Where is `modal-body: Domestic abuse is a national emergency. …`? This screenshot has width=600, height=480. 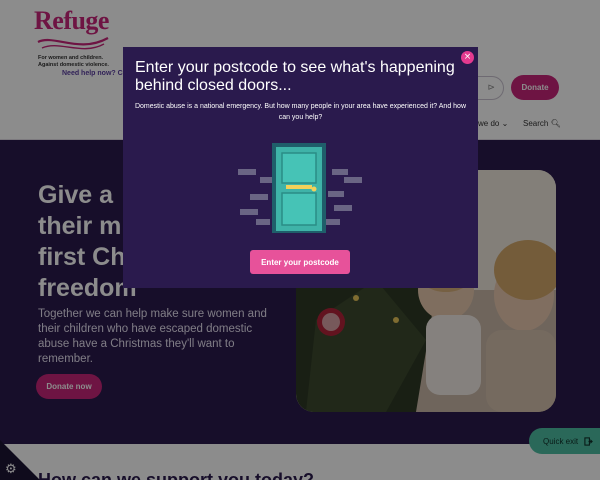 modal-body: Domestic abuse is a national emergency. … is located at coordinates (300, 112).